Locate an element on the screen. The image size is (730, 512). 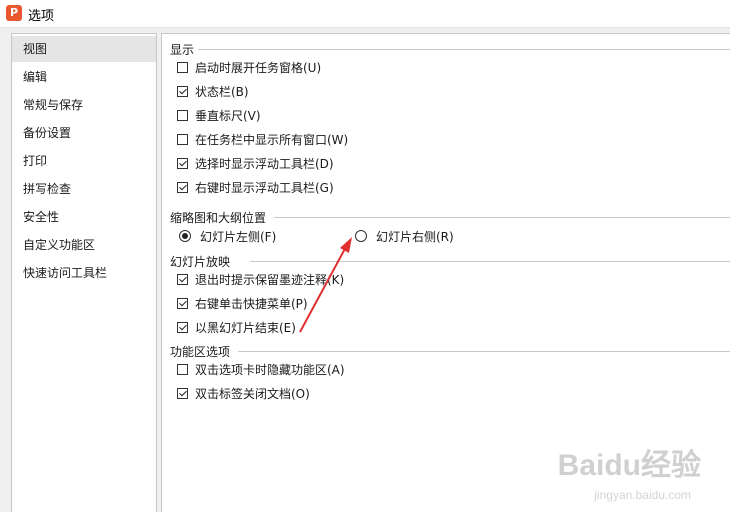
sidebar-item-security: 安全性 is located at coordinates (84, 217).